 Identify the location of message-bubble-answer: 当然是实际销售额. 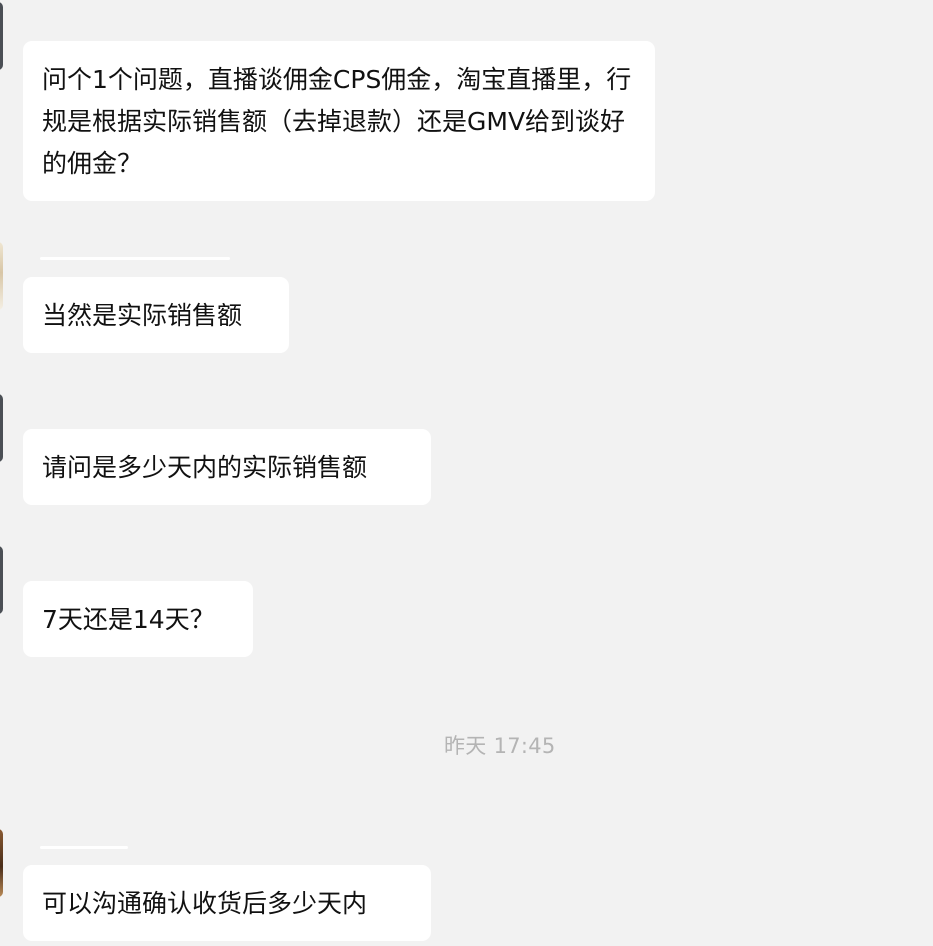
(156, 315).